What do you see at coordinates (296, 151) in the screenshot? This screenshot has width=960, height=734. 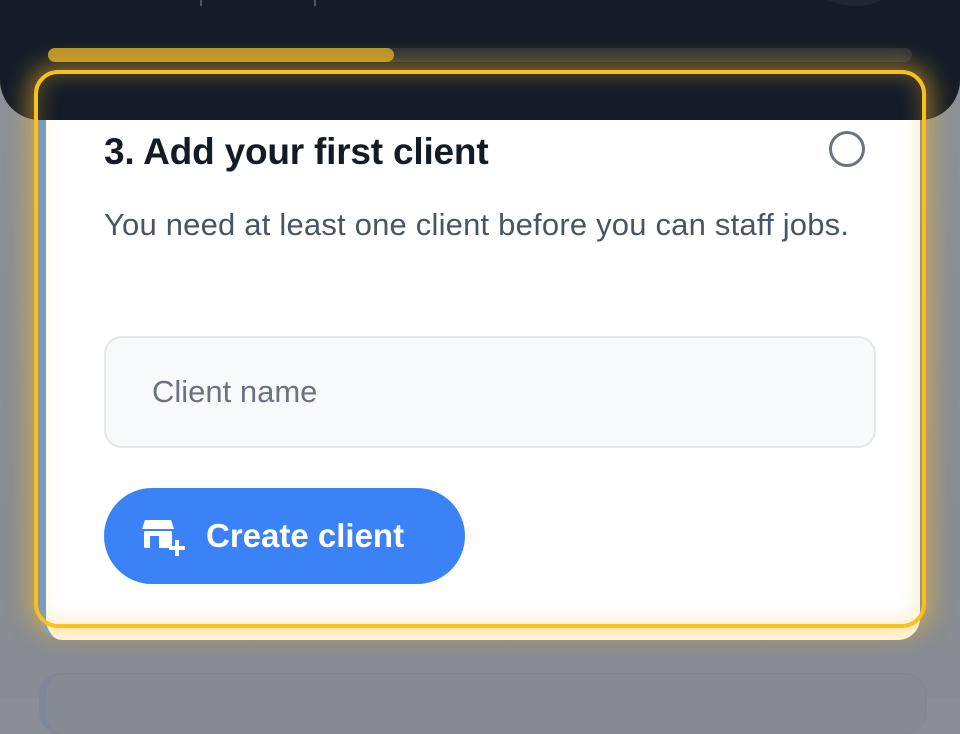 I see `step-title: 3. Add your first client` at bounding box center [296, 151].